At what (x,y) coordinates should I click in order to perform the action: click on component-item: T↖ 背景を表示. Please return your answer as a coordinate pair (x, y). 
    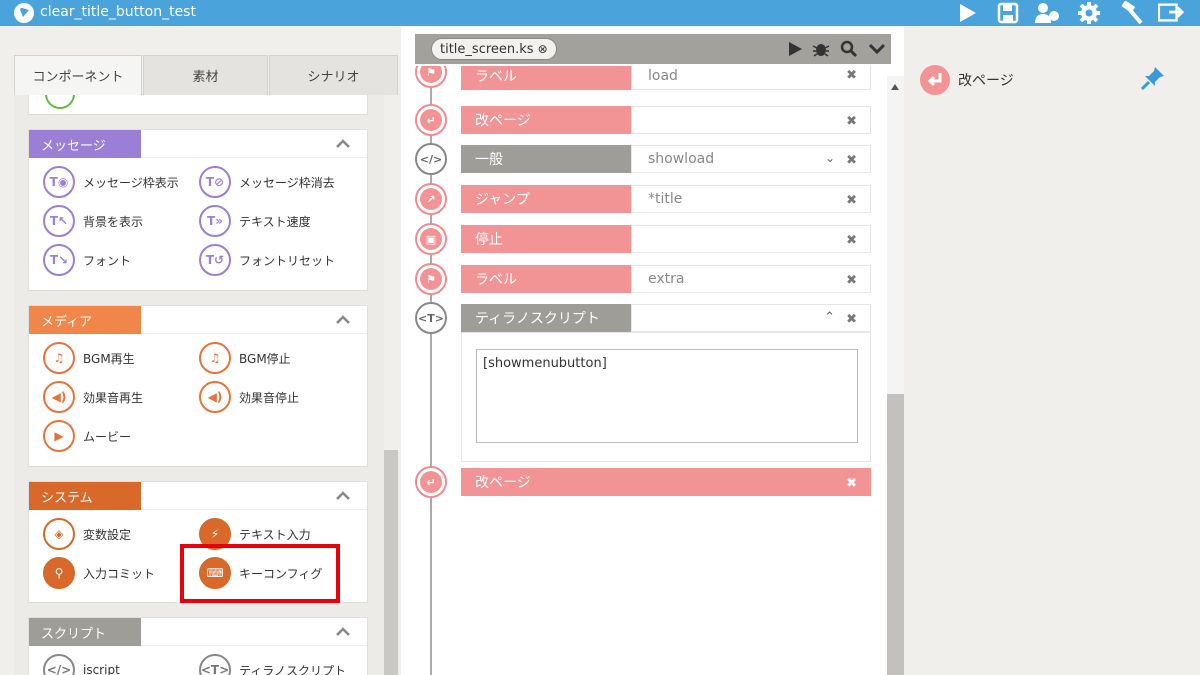
    Looking at the image, I should click on (93, 221).